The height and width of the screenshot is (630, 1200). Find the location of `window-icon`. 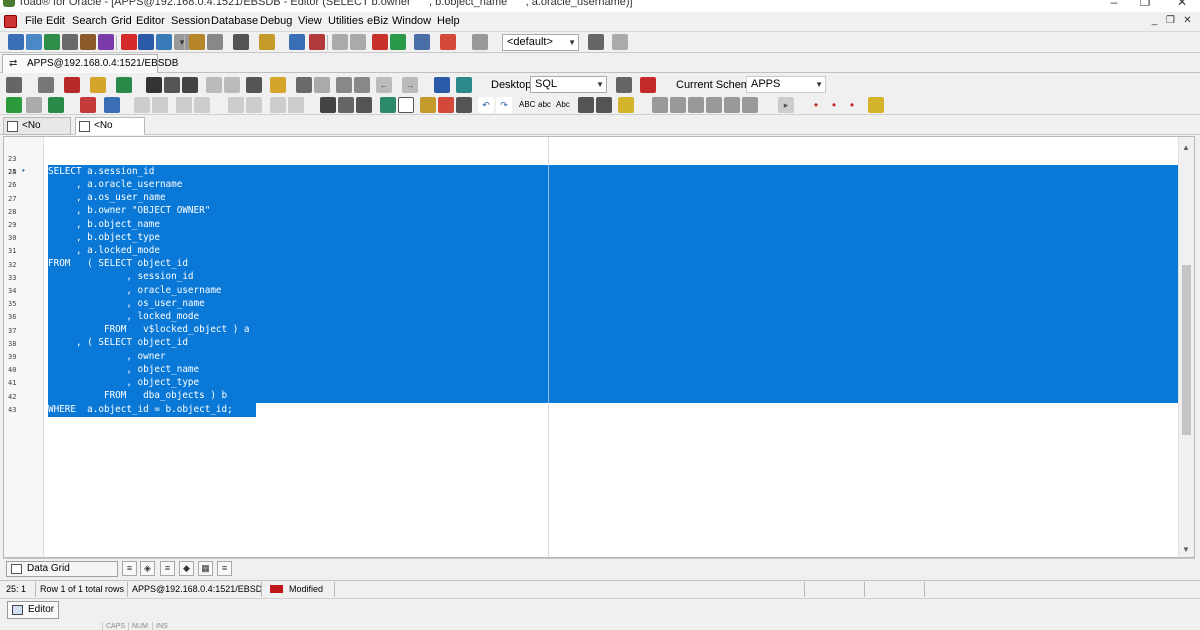

window-icon is located at coordinates (464, 85).